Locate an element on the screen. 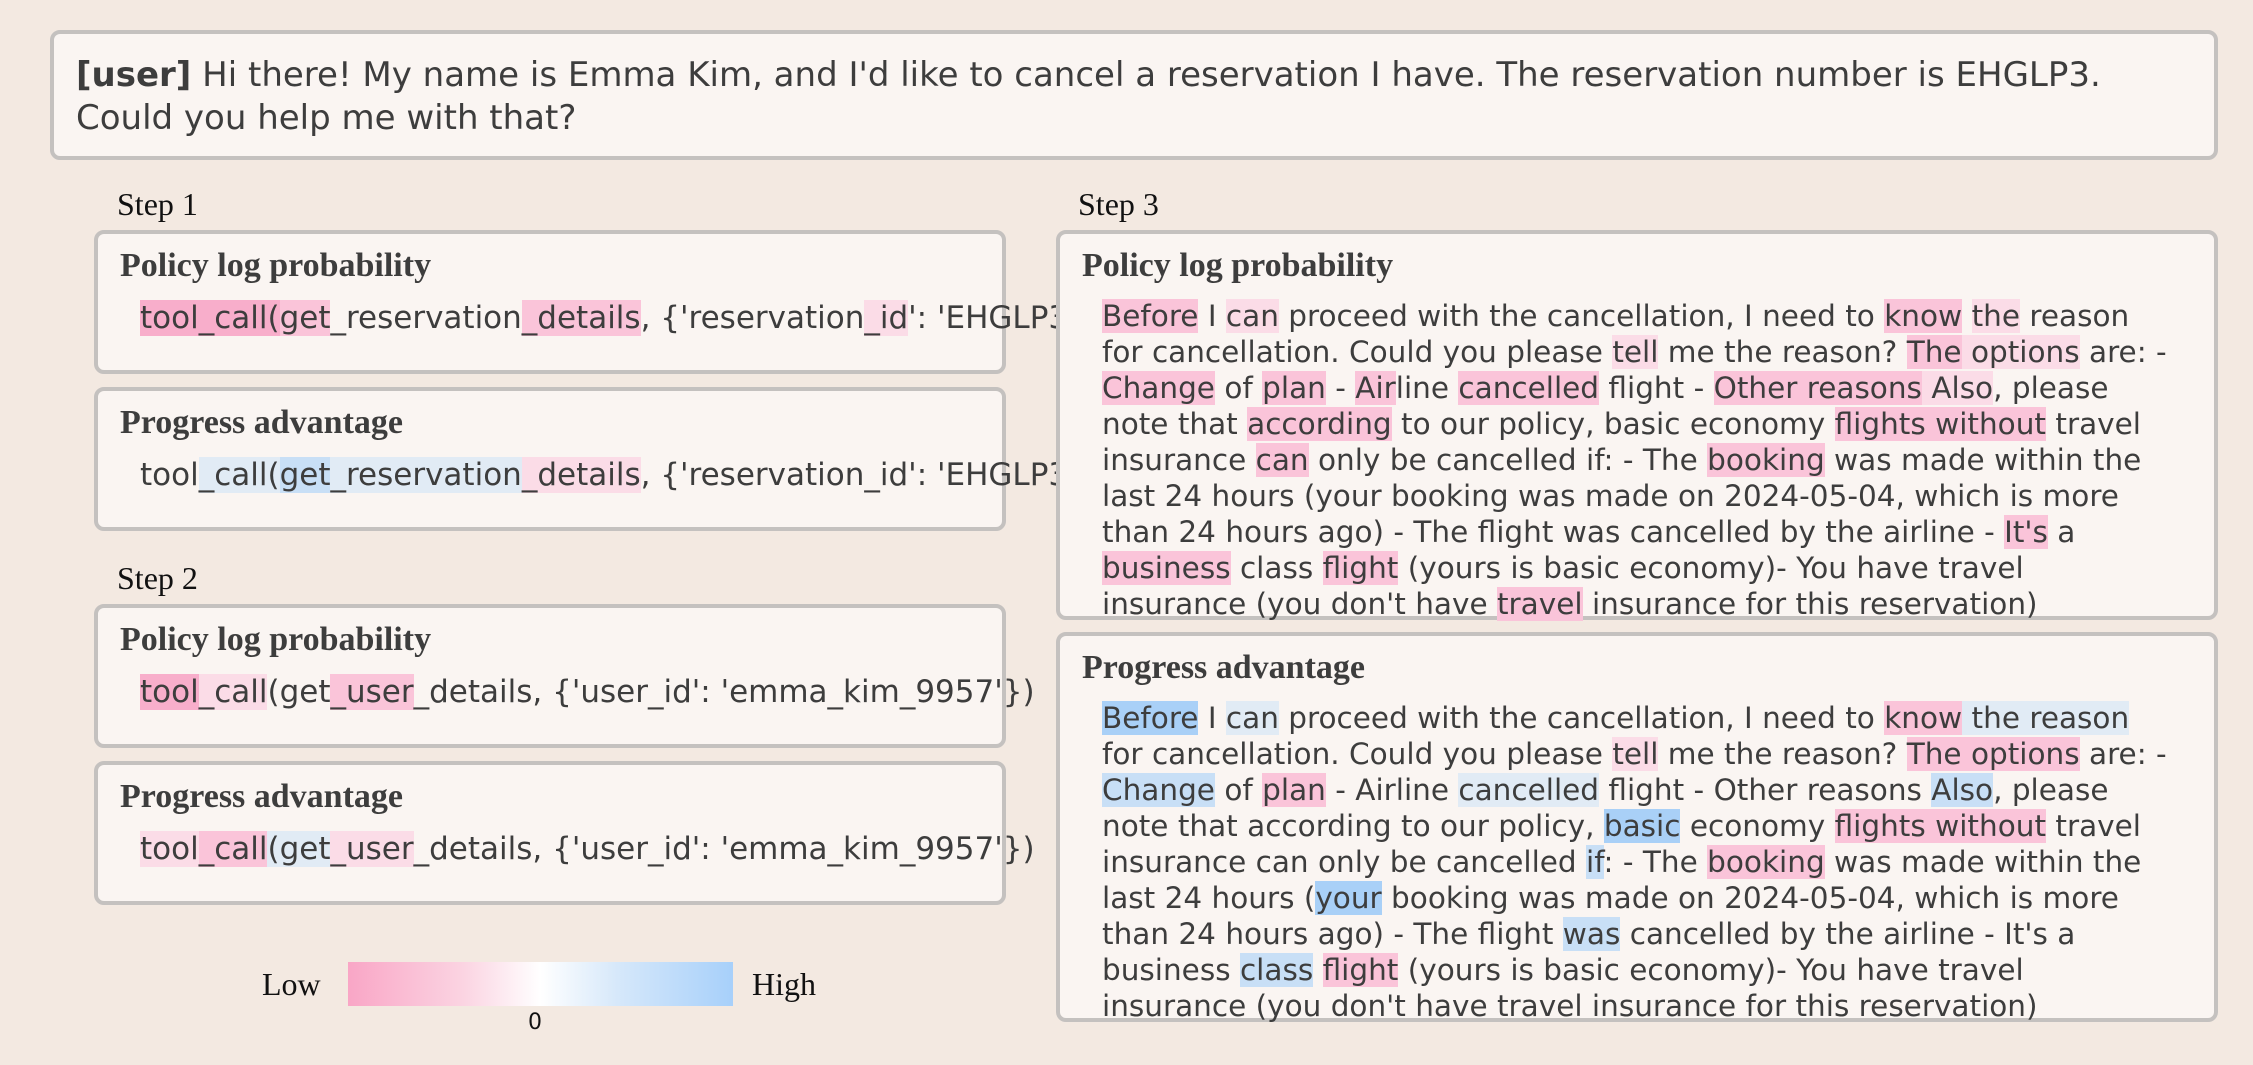 Image resolution: width=2253 pixels, height=1065 pixels. highlighted-token: flights without is located at coordinates (1940, 424).